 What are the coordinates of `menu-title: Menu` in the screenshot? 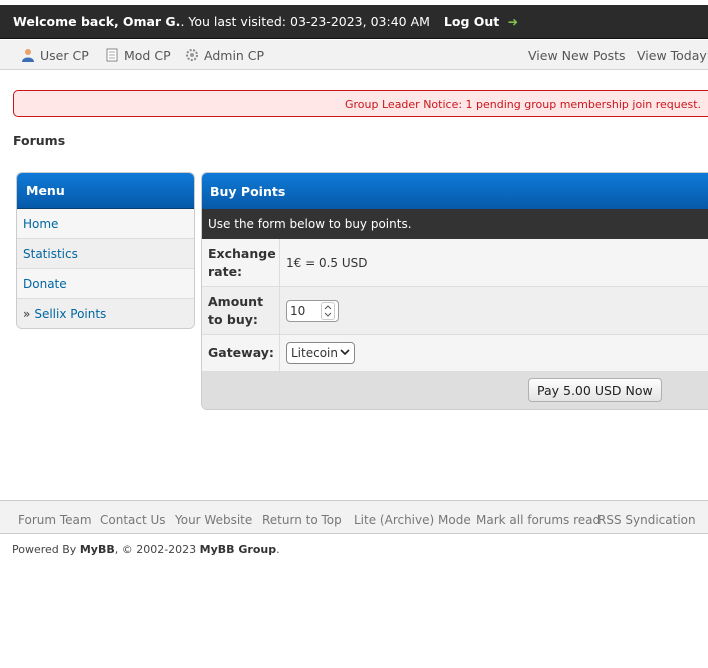 It's located at (105, 191).